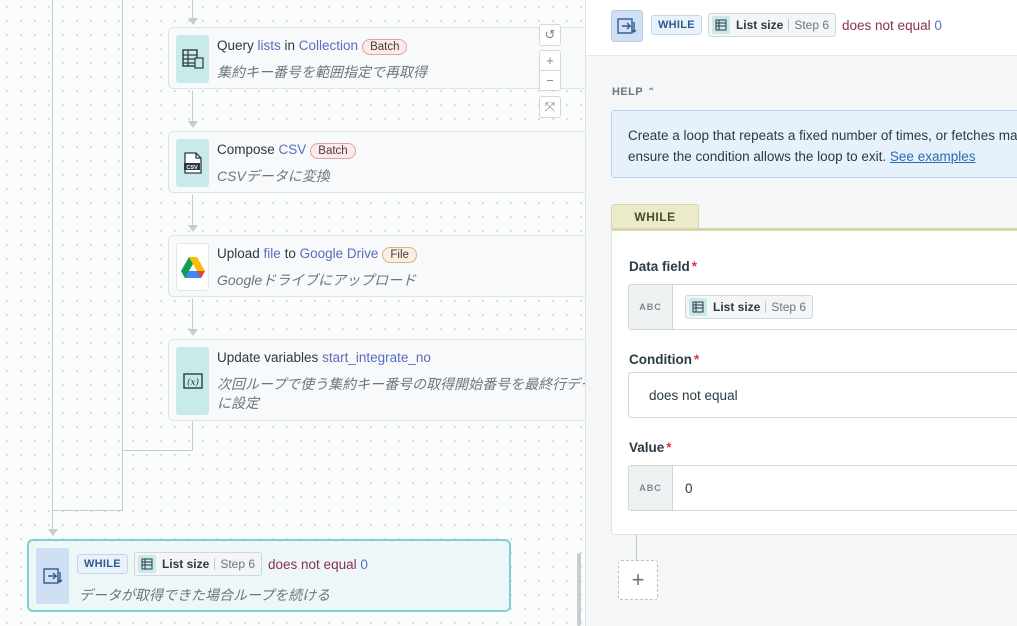  I want to click on step-title: Compose CSV Batch, so click(286, 150).